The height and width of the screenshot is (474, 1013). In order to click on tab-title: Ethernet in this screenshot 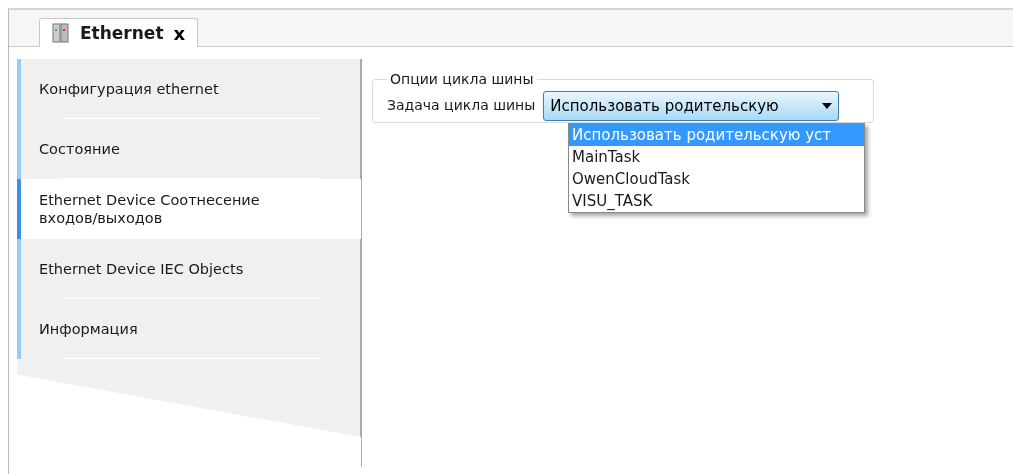, I will do `click(122, 33)`.